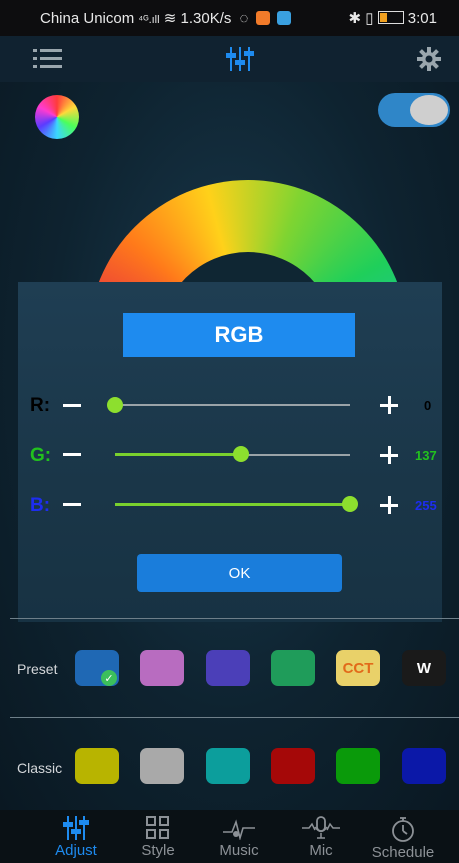  I want to click on net-speed: 1.30K/s, so click(206, 18).